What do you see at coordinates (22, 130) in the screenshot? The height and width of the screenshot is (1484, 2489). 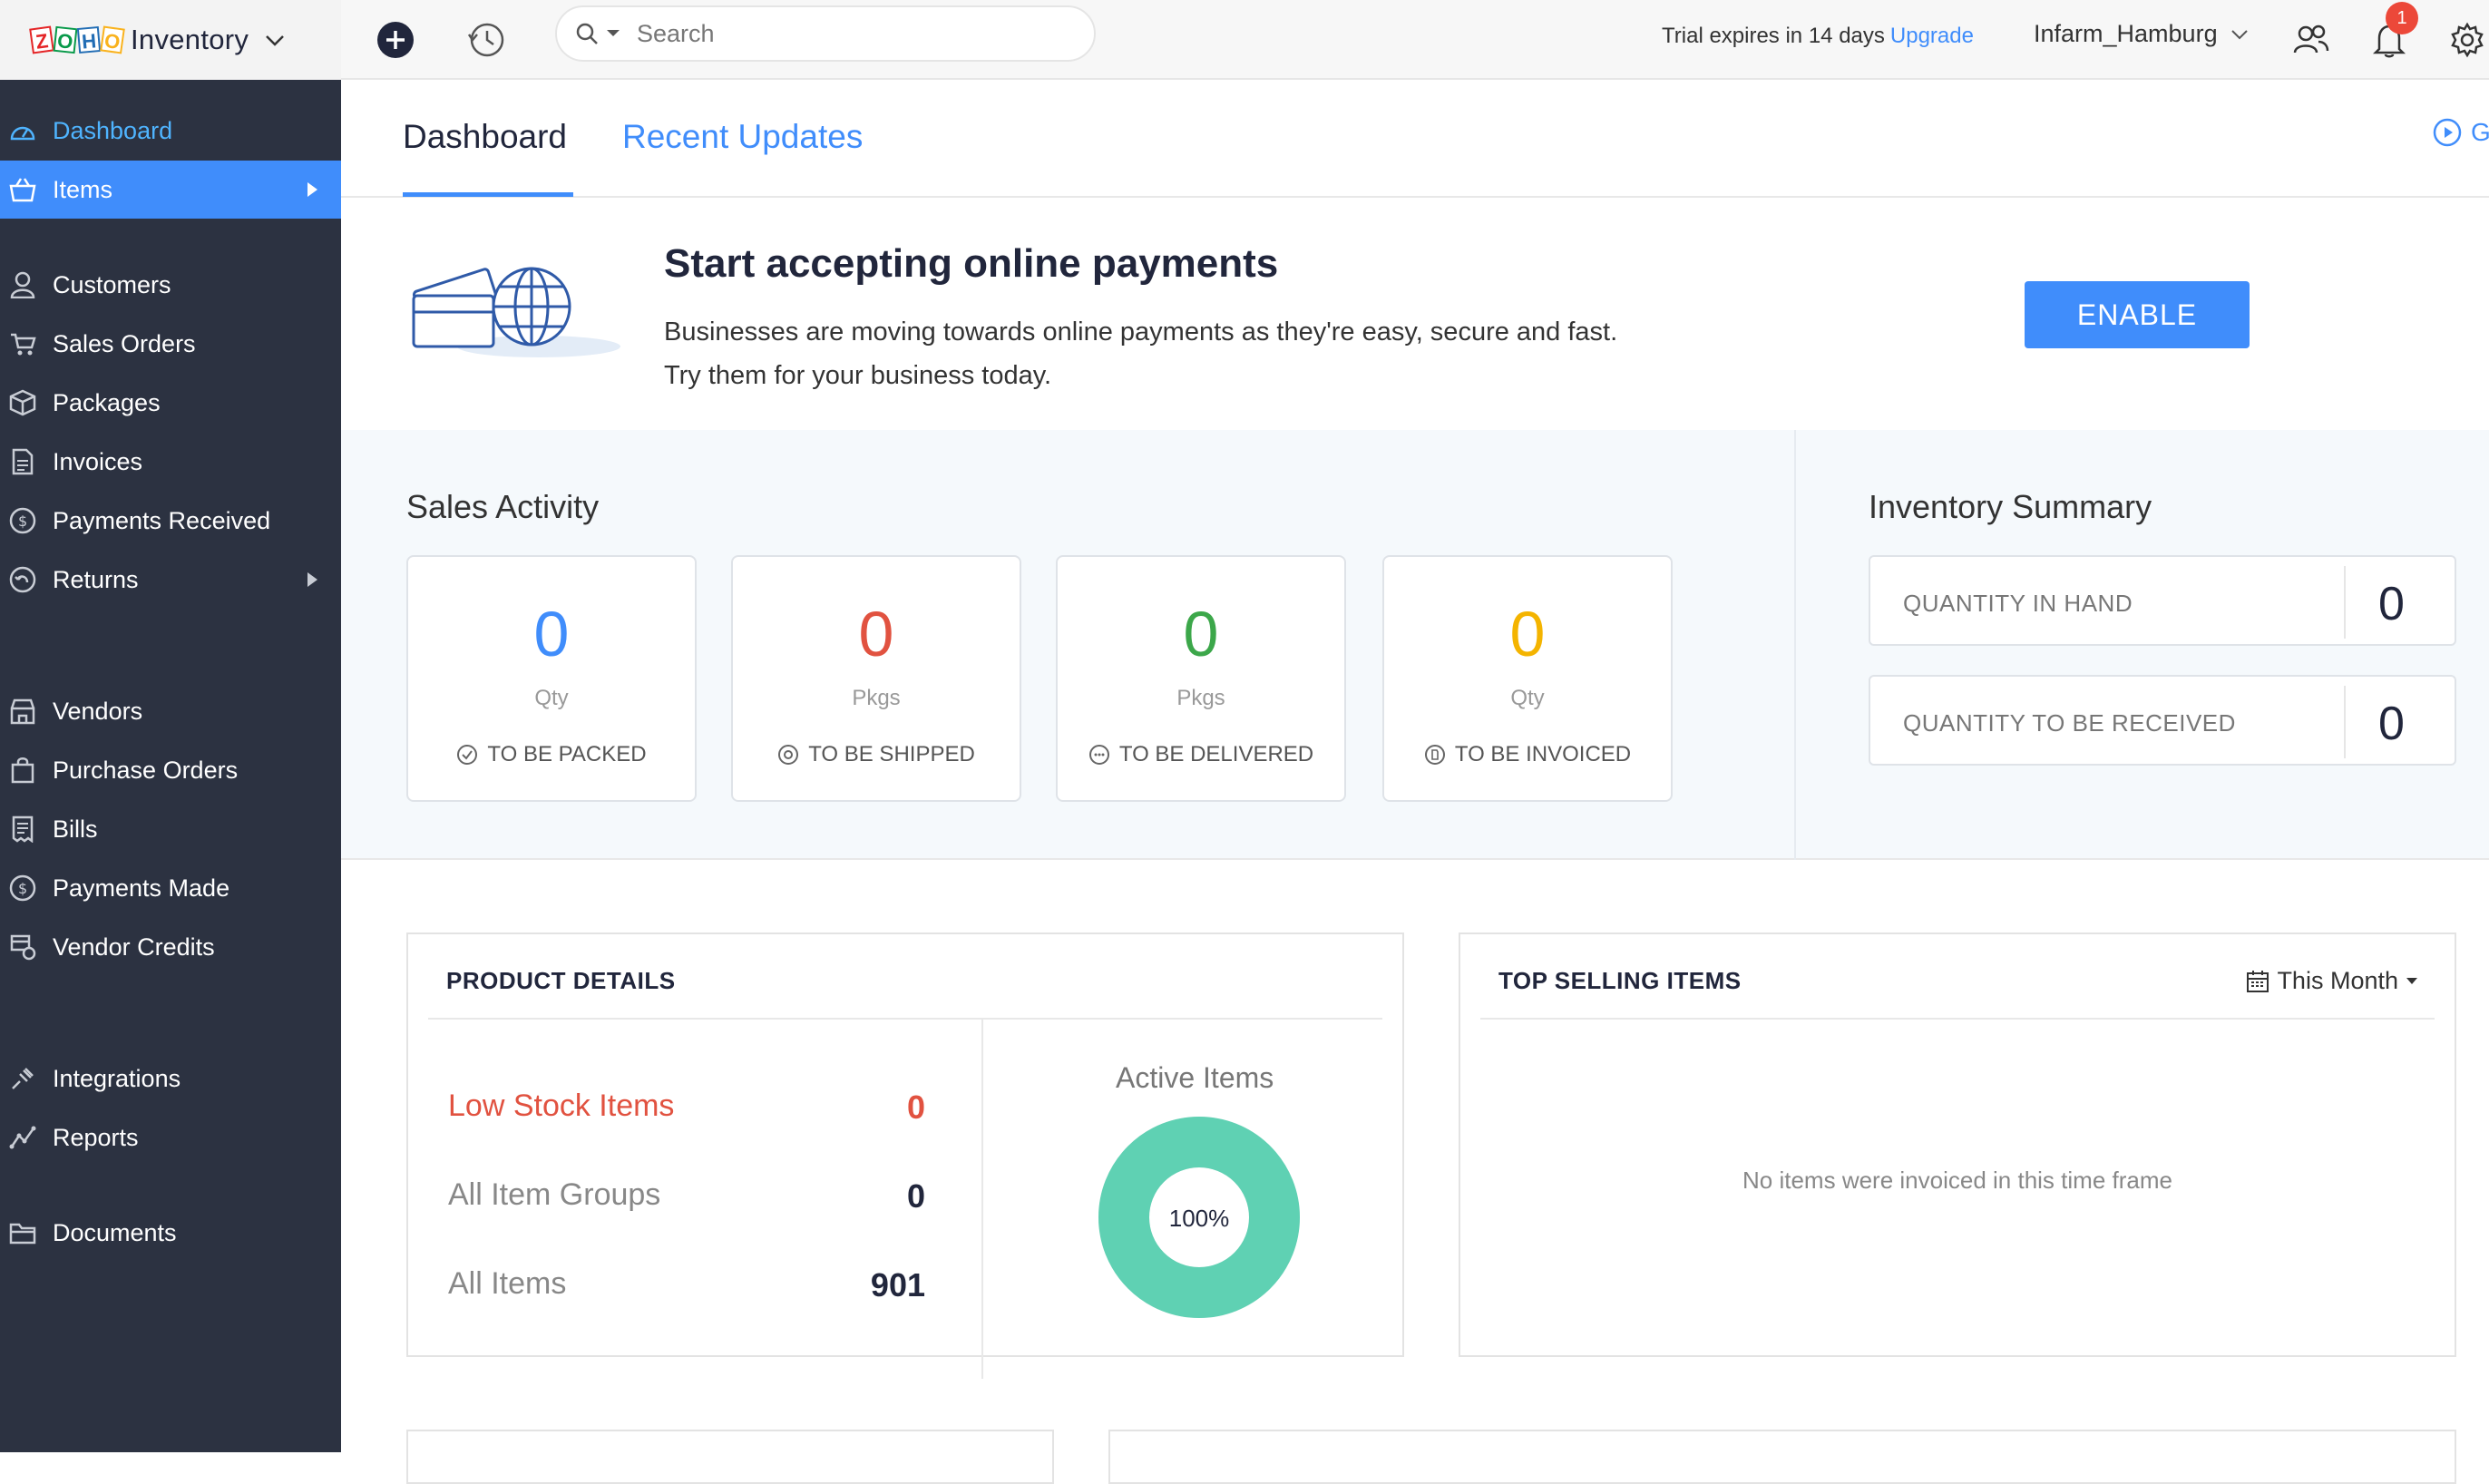 I see `dashboard-icon` at bounding box center [22, 130].